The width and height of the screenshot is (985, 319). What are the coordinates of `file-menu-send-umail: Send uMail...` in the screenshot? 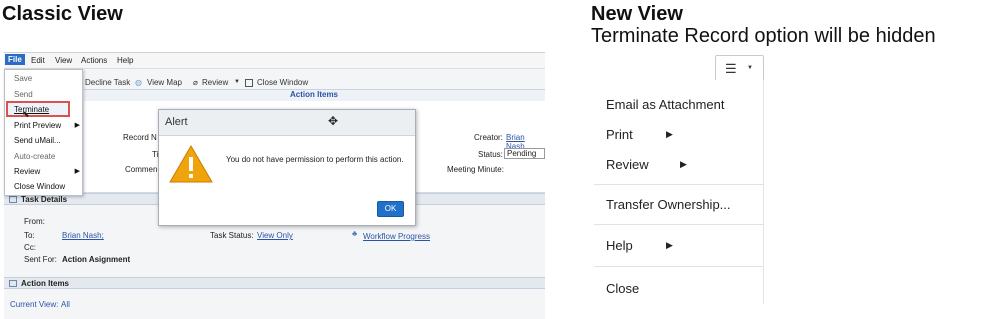 It's located at (49, 140).